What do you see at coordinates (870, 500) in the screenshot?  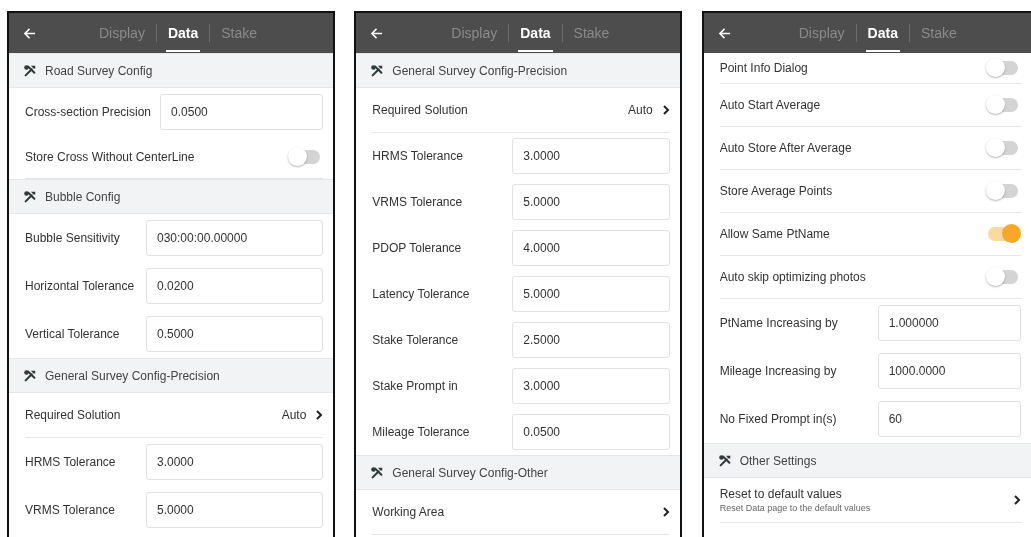 I see `setting-item: Reset to default values Reset Data page to the default values` at bounding box center [870, 500].